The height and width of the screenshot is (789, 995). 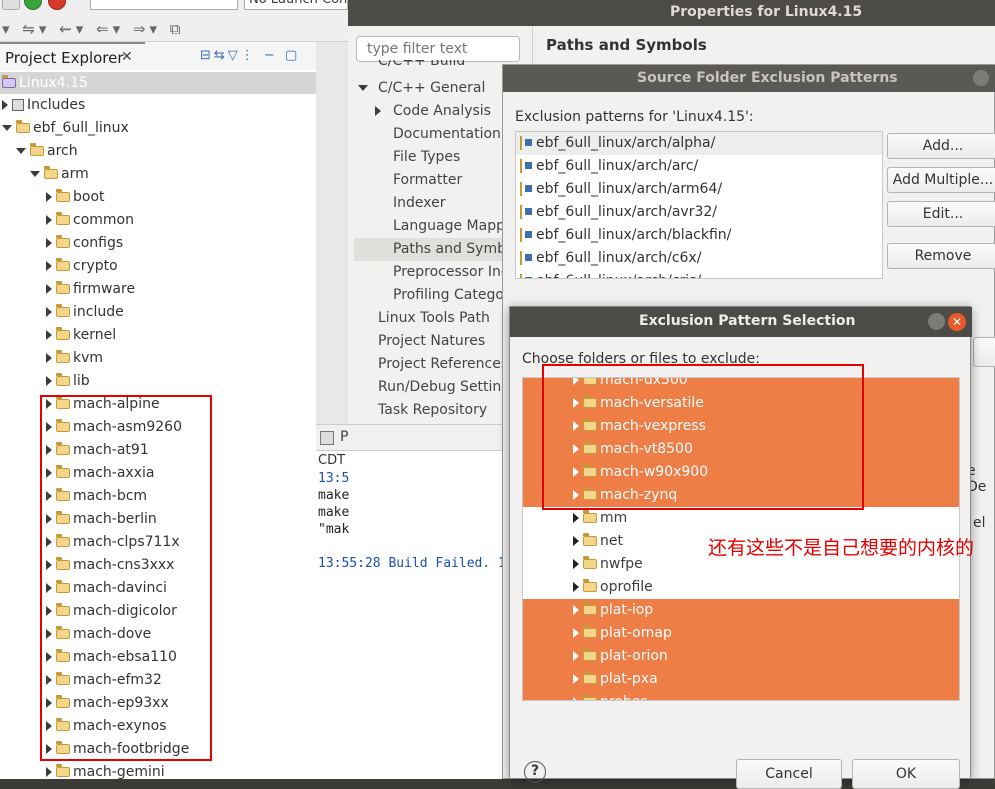 What do you see at coordinates (82, 266) in the screenshot?
I see `tree-item: crypto` at bounding box center [82, 266].